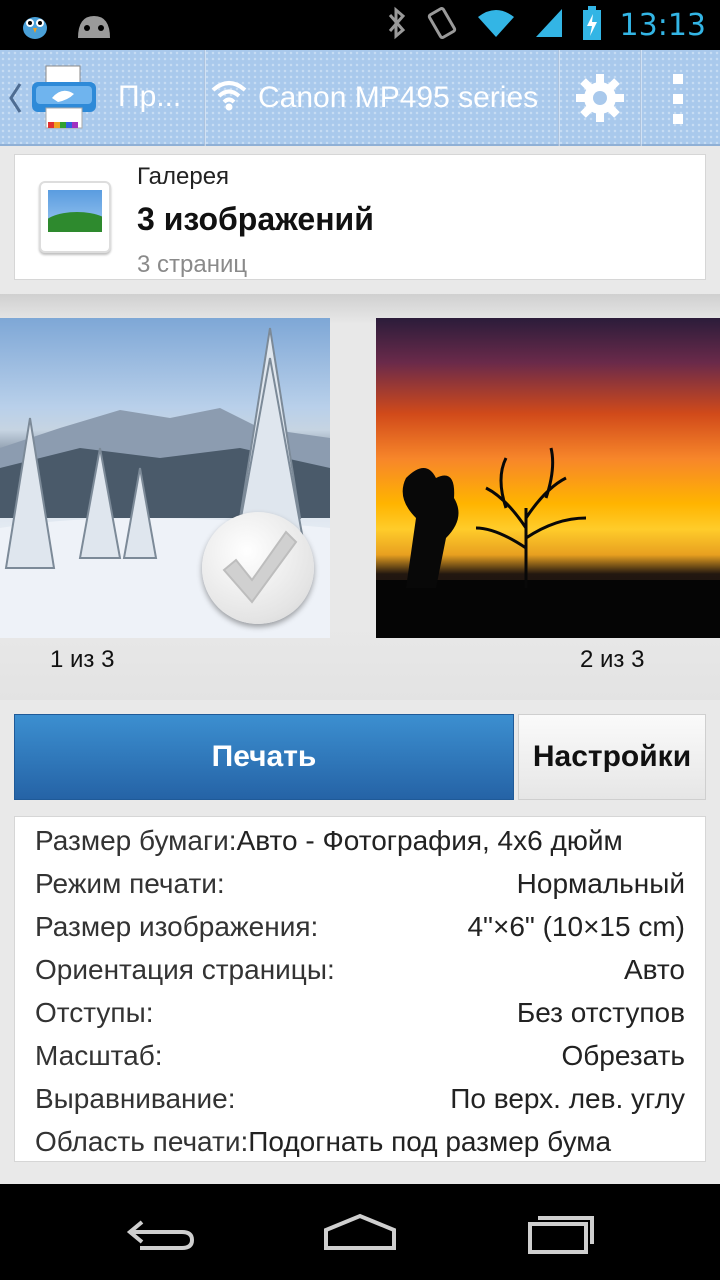 This screenshot has height=1280, width=720. I want to click on selected-check-icon, so click(258, 568).